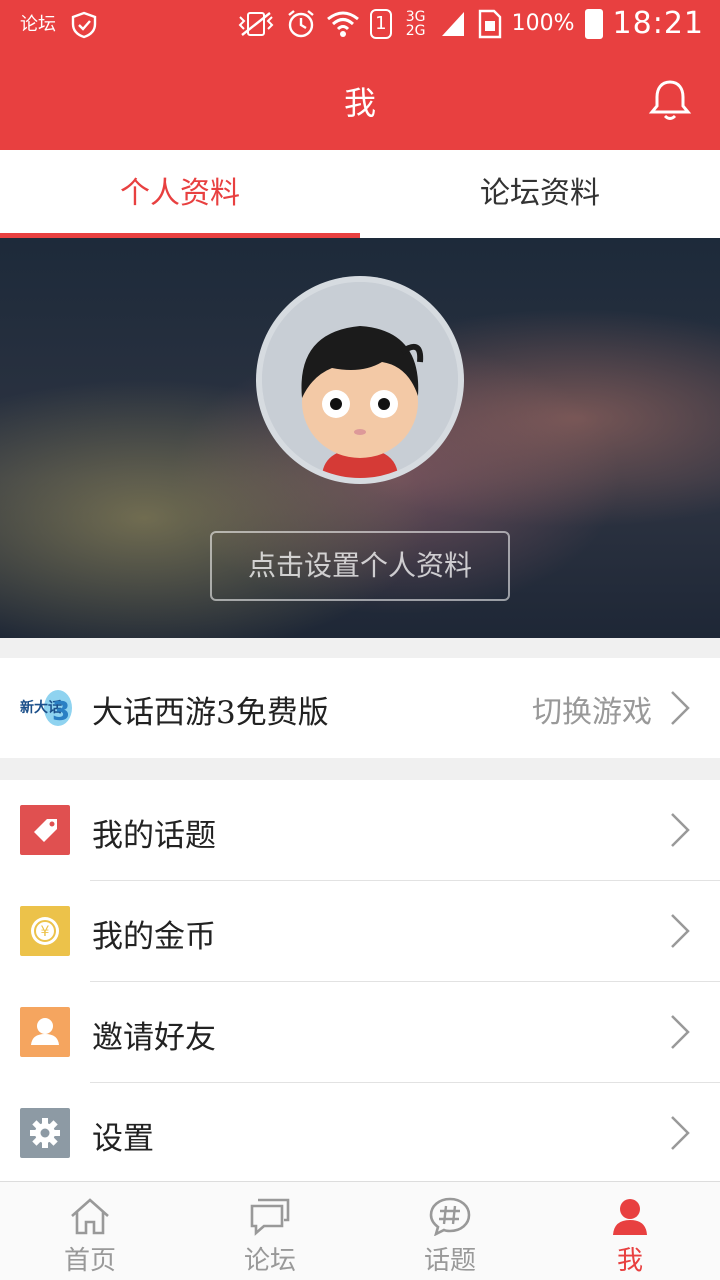  I want to click on nav-label: 话题, so click(449, 1261).